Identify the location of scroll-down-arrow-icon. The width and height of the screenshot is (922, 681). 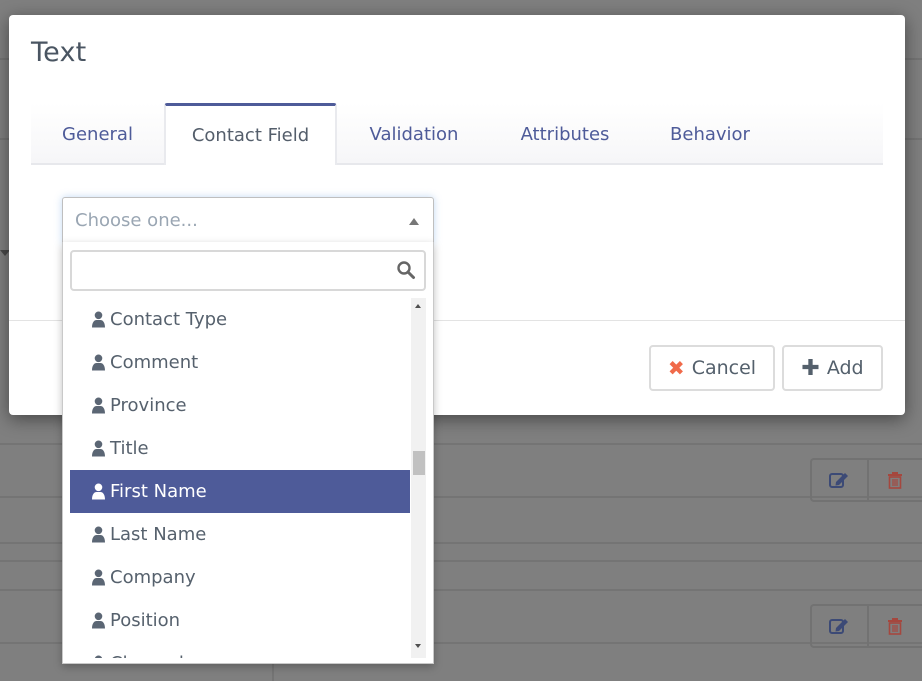
(418, 646).